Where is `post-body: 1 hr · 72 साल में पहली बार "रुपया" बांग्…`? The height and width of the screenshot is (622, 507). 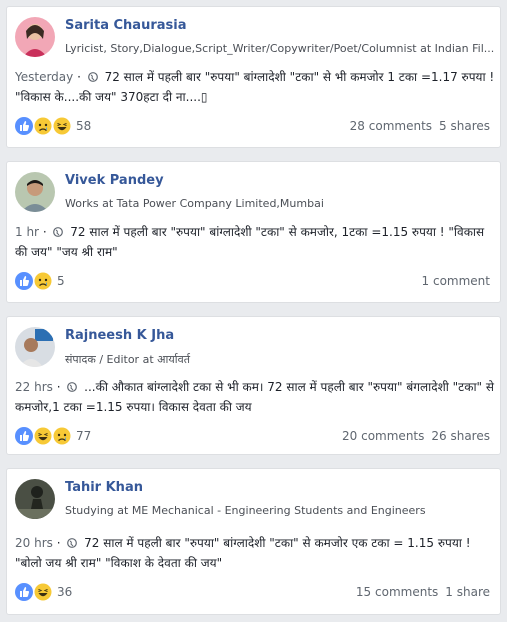 post-body: 1 hr · 72 साल में पहली बार "रुपया" बांग्… is located at coordinates (250, 242).